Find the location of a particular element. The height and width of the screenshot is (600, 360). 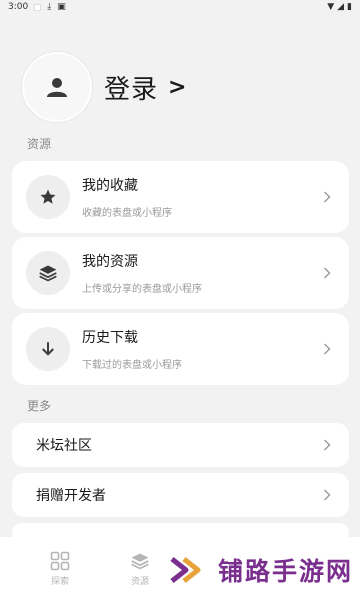

user-icon is located at coordinates (57, 87).